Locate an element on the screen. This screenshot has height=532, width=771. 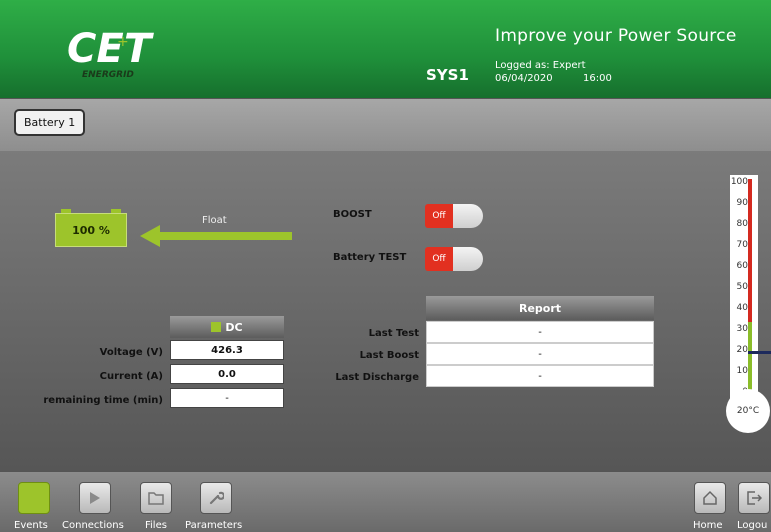
tick-label: 30 is located at coordinates (742, 329).